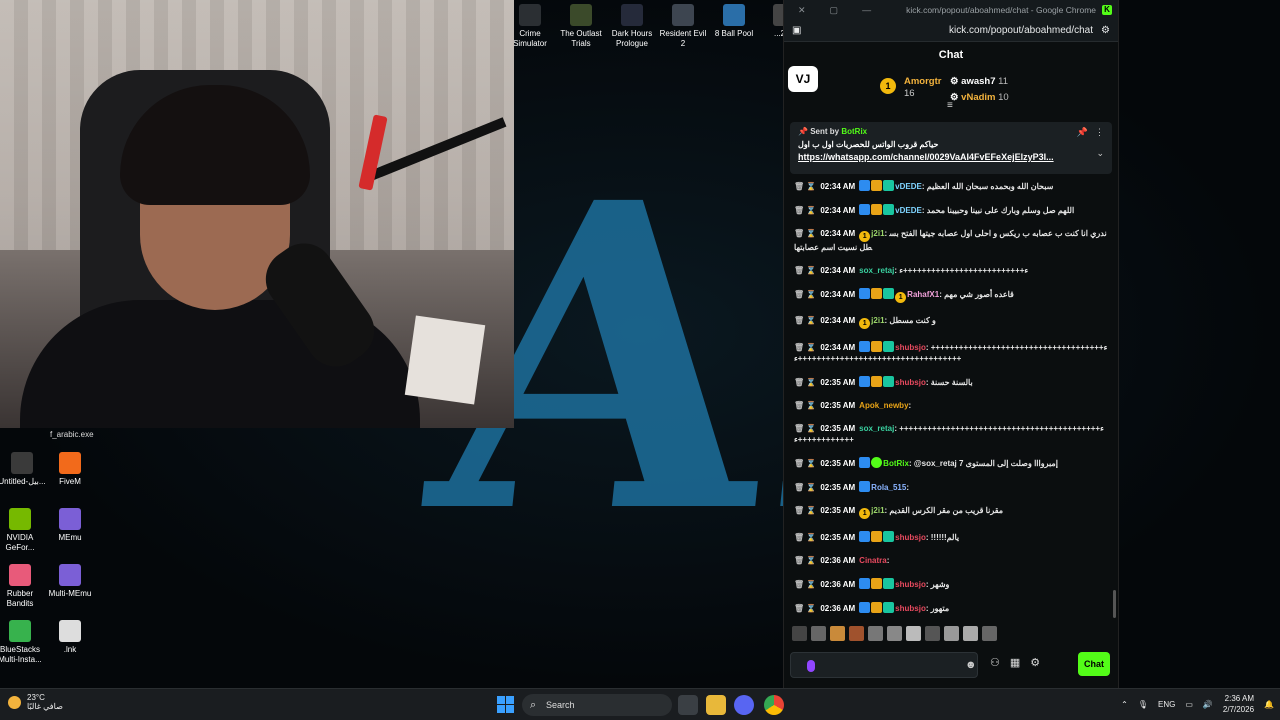 This screenshot has height=720, width=1280. I want to click on desktop-icon: 8 Ball Pool, so click(734, 21).